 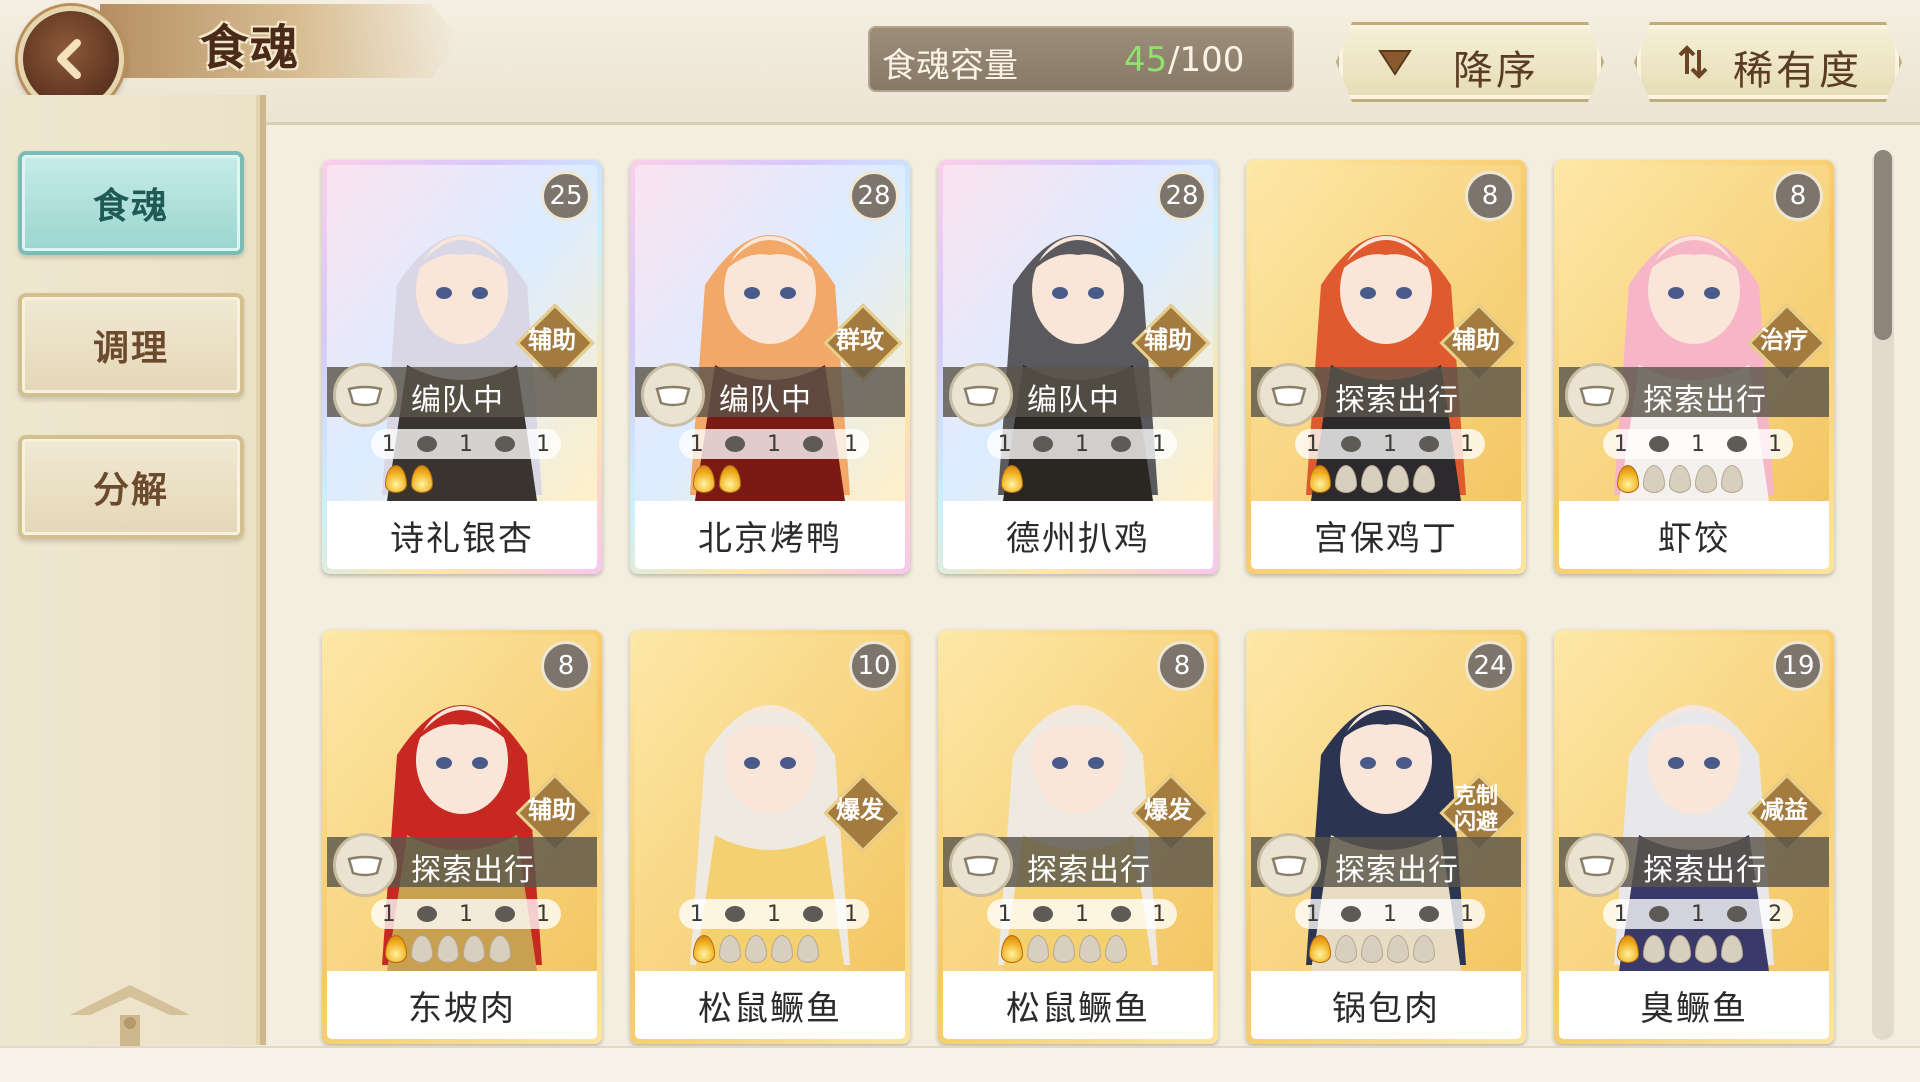 I want to click on food-soul-card: 24 克制闪避 探索出行 1 1 1 锅包肉, so click(x=1386, y=837).